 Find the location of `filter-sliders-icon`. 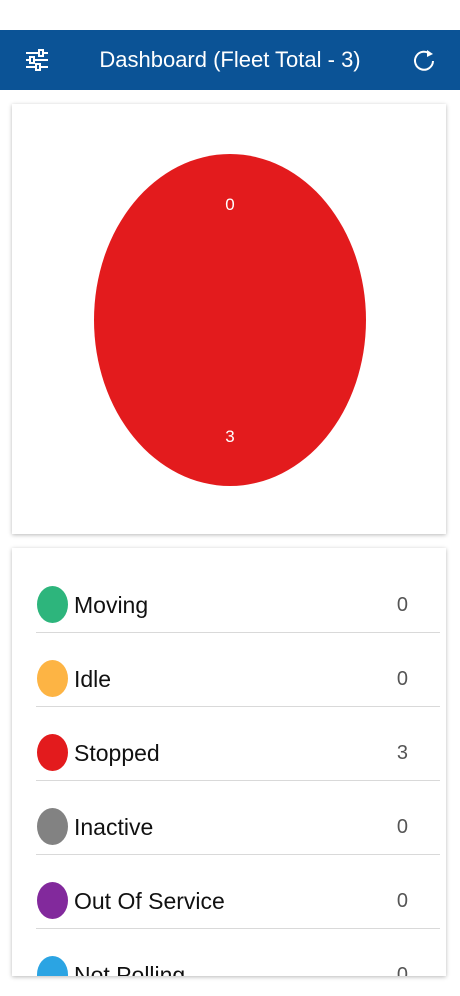

filter-sliders-icon is located at coordinates (37, 60).